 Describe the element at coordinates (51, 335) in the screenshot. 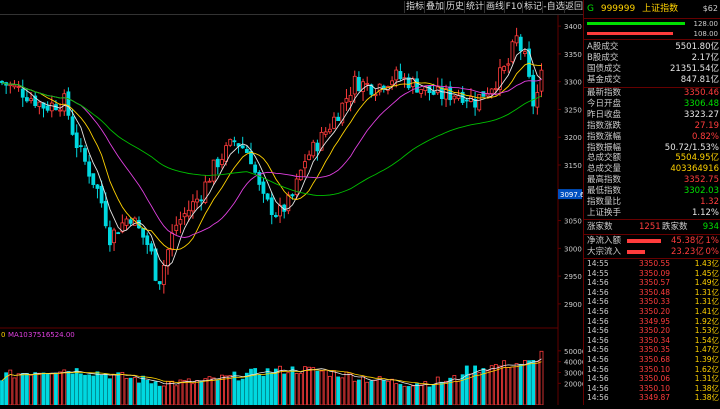

I see `volume-label-value: 37516524.00` at that location.